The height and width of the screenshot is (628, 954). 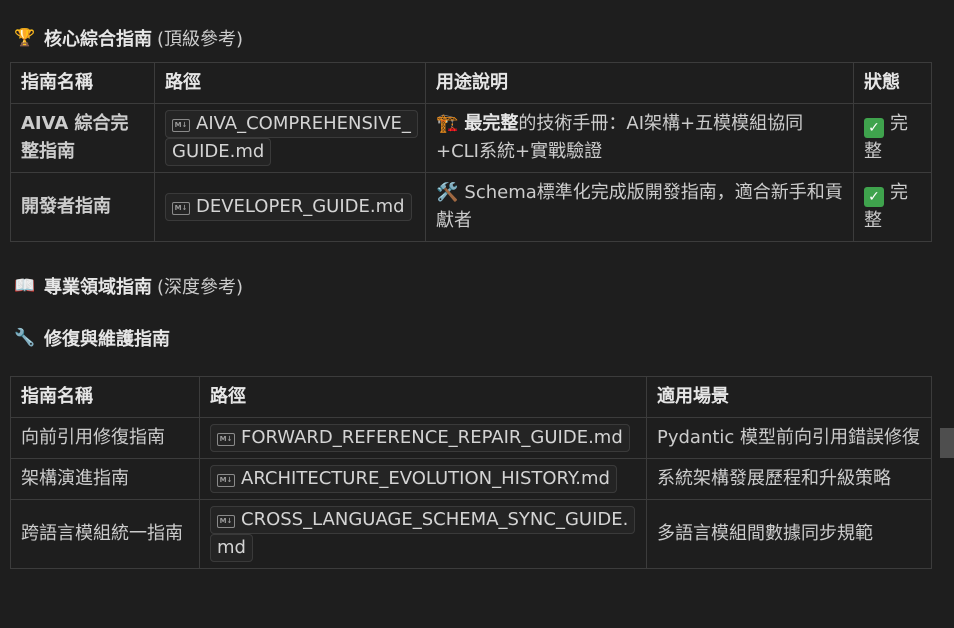 What do you see at coordinates (82, 207) in the screenshot?
I see `guide-name: 開發者指南` at bounding box center [82, 207].